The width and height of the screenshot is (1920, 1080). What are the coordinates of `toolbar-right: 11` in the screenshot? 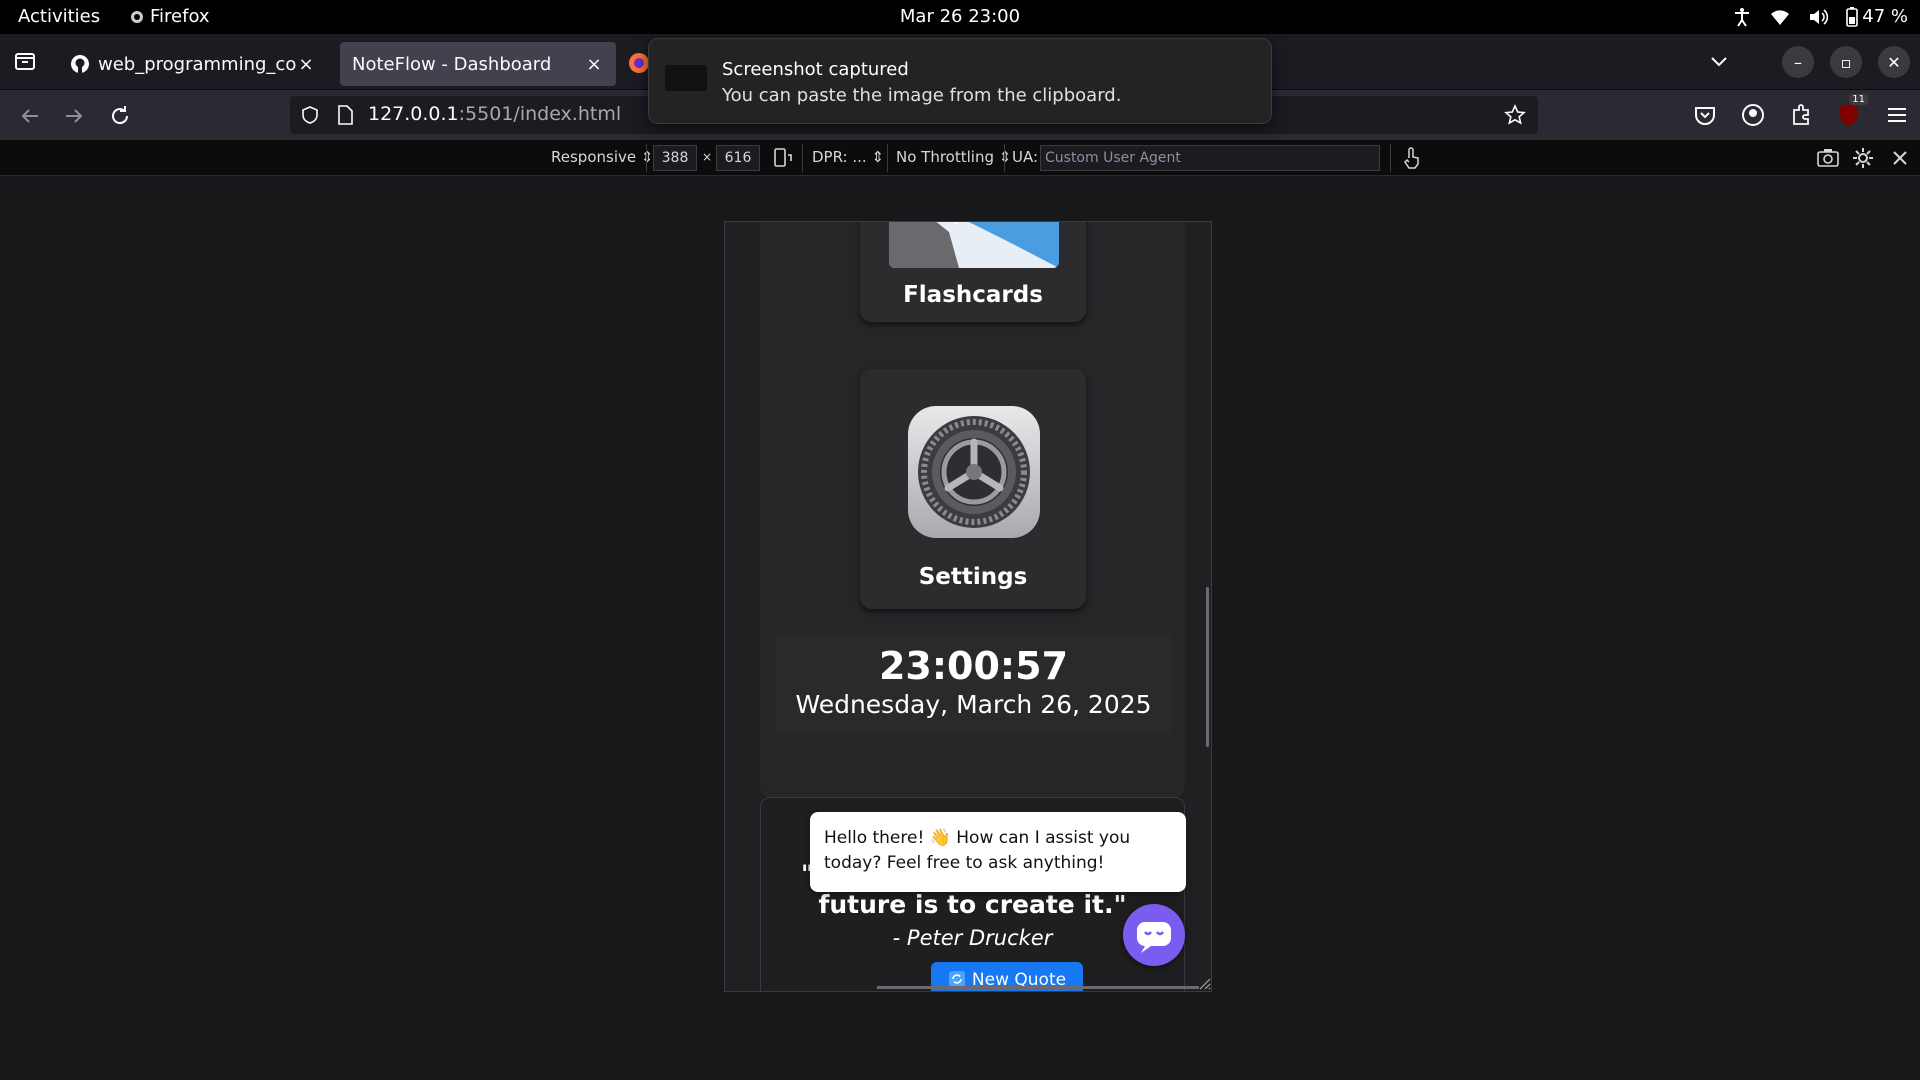 It's located at (1801, 111).